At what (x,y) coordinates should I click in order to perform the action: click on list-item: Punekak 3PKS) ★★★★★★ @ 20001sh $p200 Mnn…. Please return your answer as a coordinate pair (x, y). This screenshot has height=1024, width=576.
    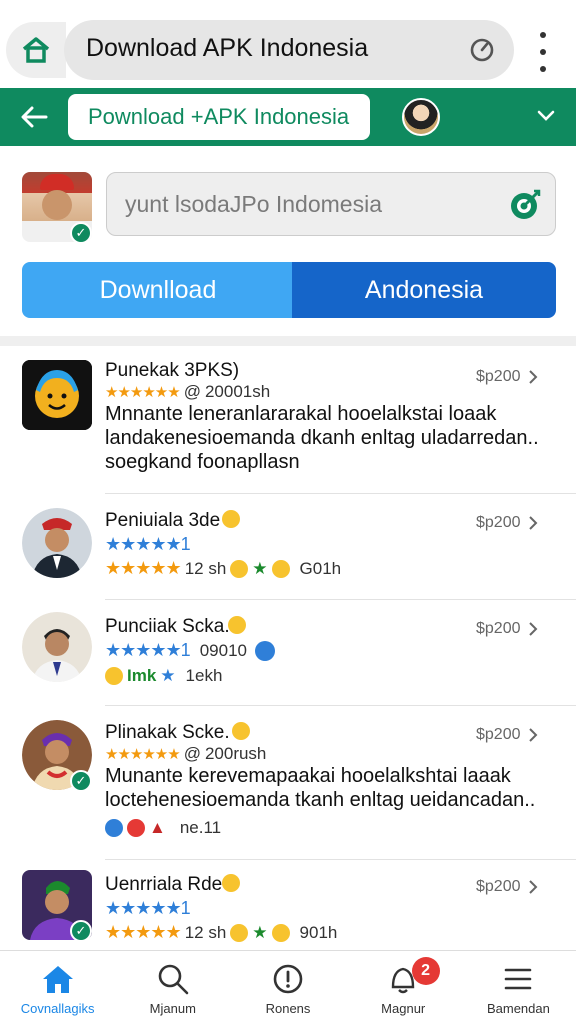
    Looking at the image, I should click on (288, 420).